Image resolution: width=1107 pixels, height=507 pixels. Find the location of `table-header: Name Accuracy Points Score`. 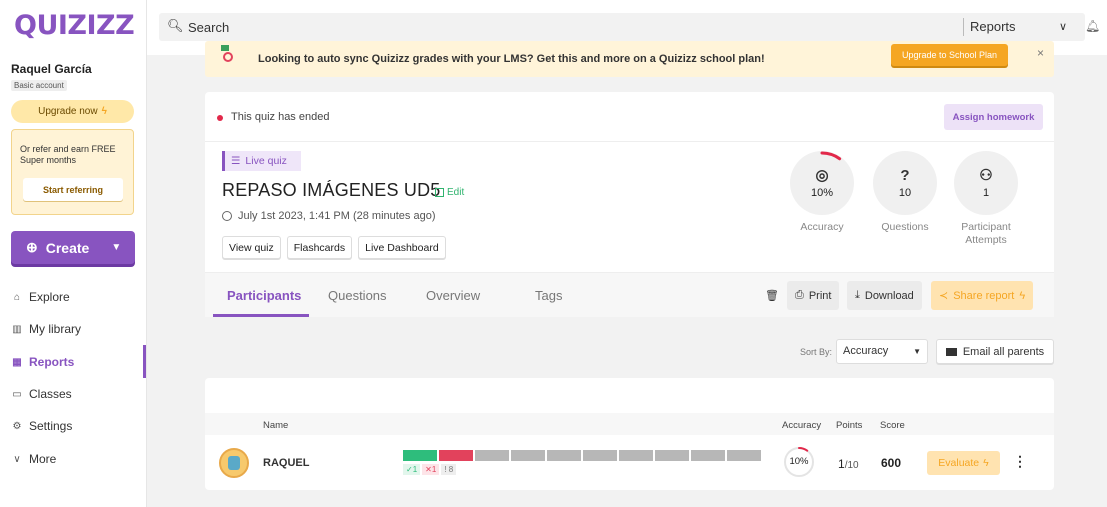

table-header: Name Accuracy Points Score is located at coordinates (629, 424).